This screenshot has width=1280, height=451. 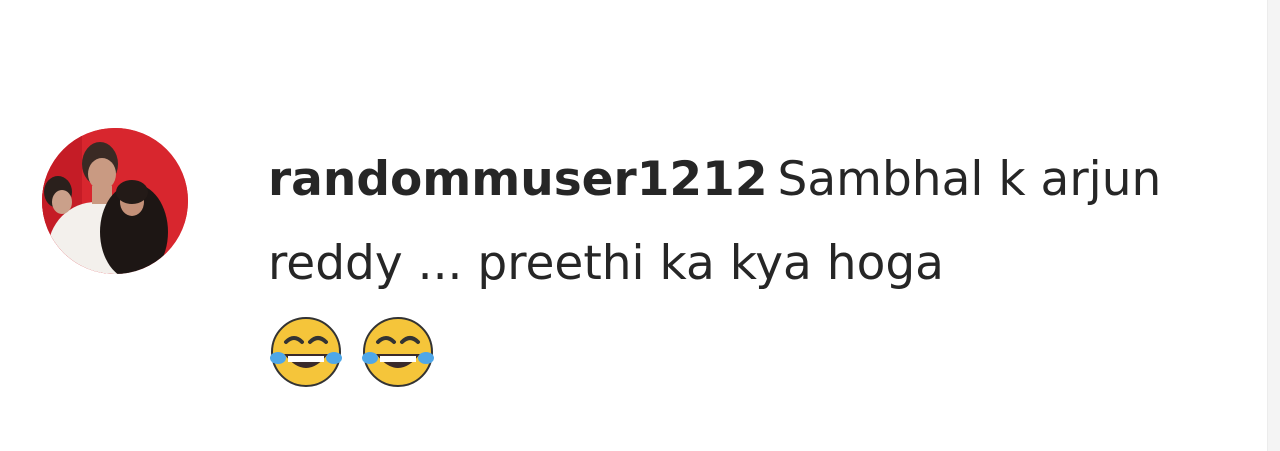 I want to click on comment-meta-fragment, so click(x=335, y=441).